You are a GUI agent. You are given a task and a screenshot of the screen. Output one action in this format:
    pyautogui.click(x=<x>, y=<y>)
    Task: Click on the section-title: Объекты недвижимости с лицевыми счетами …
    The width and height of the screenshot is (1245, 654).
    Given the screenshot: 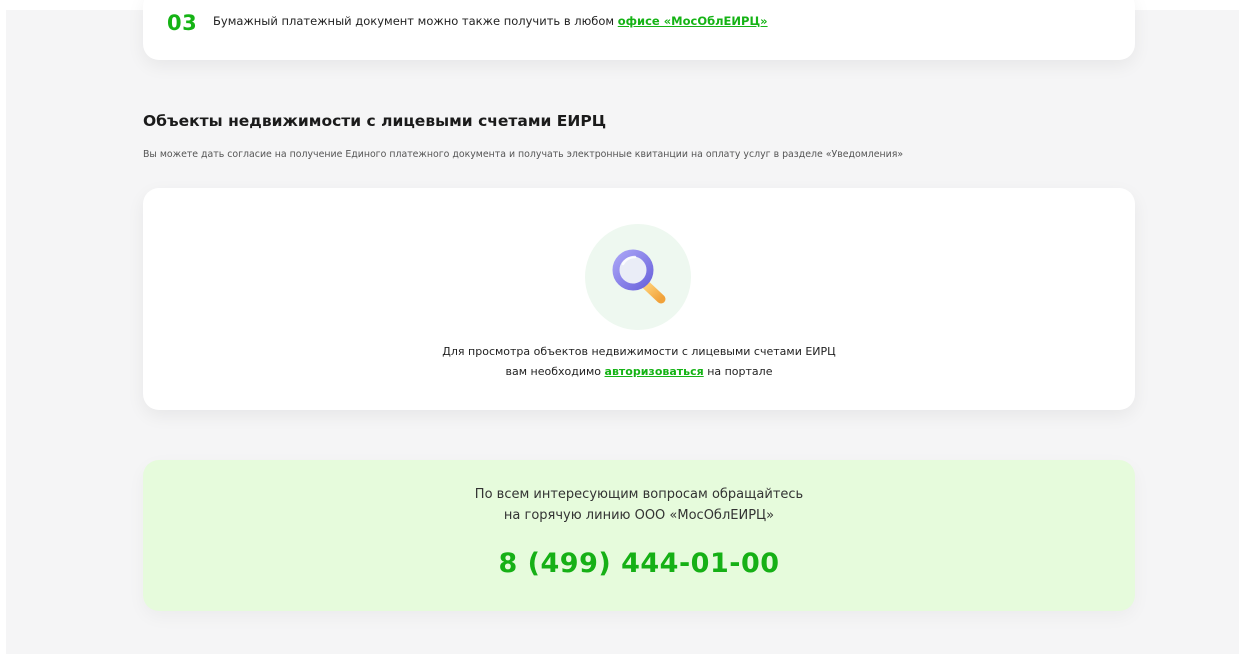 What is the action you would take?
    pyautogui.click(x=375, y=121)
    